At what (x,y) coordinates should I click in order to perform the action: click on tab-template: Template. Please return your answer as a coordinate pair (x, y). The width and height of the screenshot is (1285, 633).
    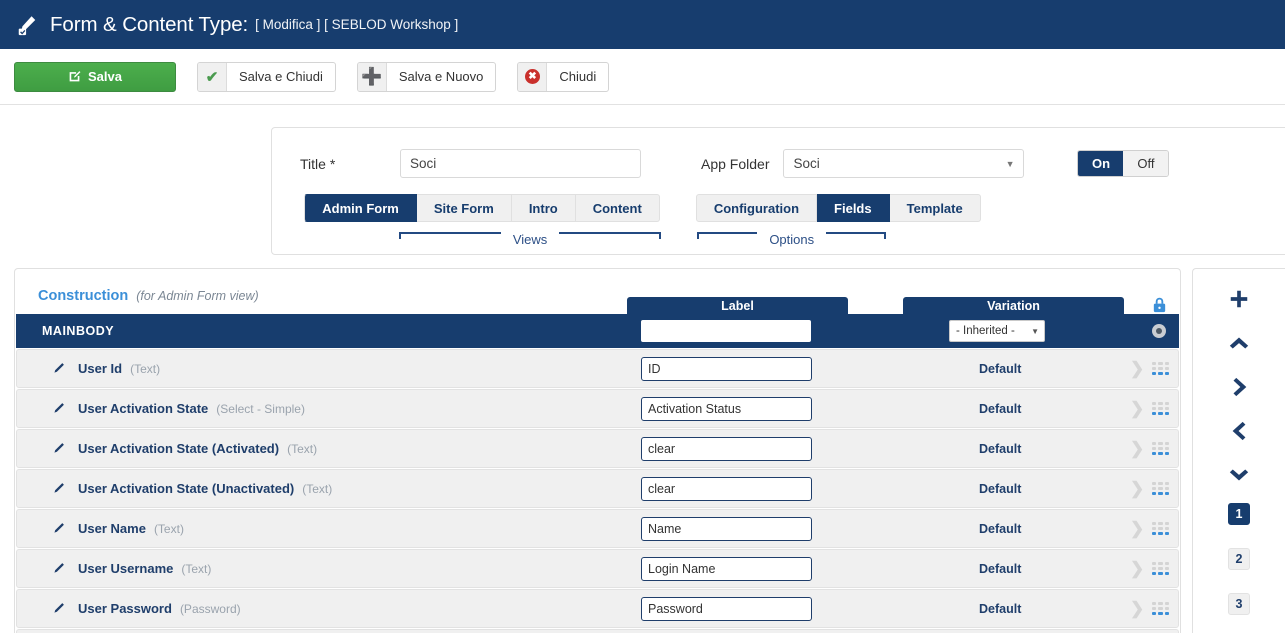
    Looking at the image, I should click on (935, 208).